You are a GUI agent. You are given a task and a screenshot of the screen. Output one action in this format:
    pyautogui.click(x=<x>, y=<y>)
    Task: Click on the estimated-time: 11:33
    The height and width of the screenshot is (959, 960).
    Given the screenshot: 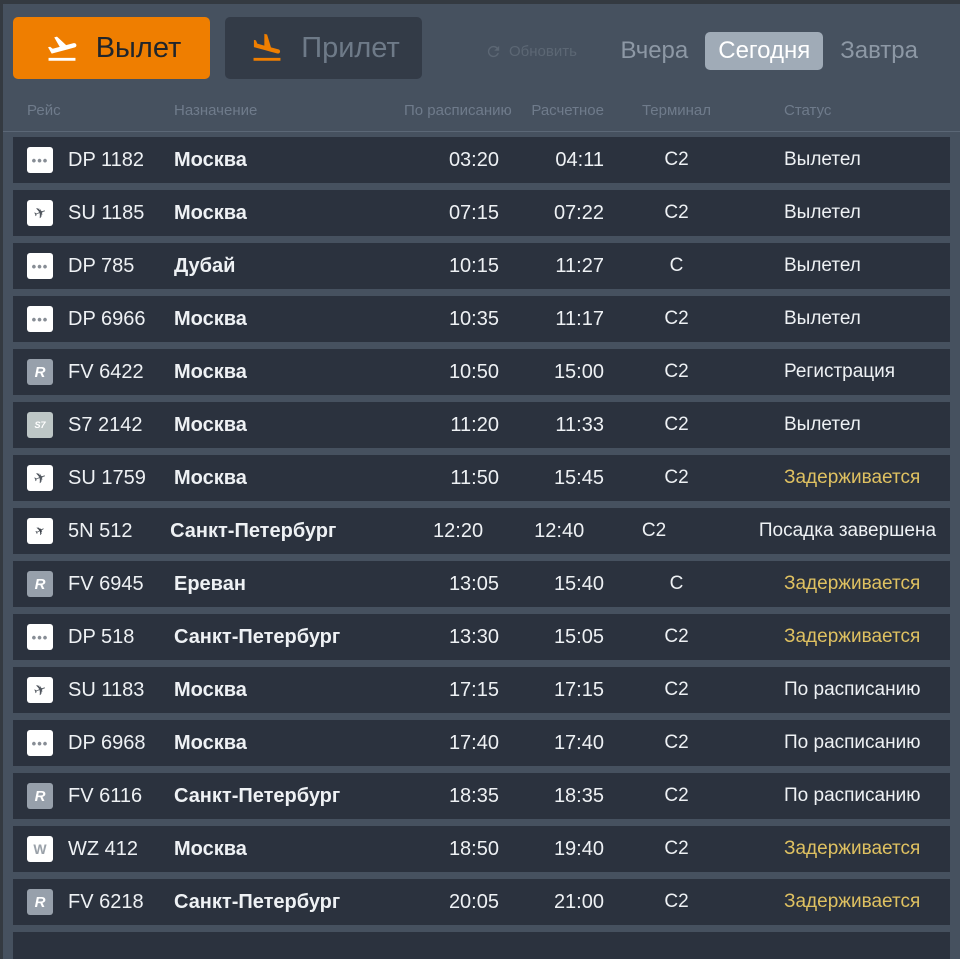 What is the action you would take?
    pyautogui.click(x=579, y=424)
    